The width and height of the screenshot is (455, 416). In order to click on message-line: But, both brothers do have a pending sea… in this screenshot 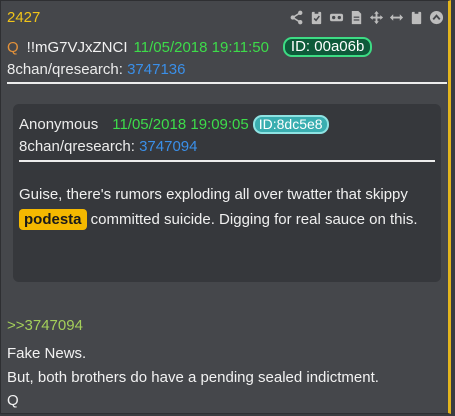, I will do `click(193, 377)`.